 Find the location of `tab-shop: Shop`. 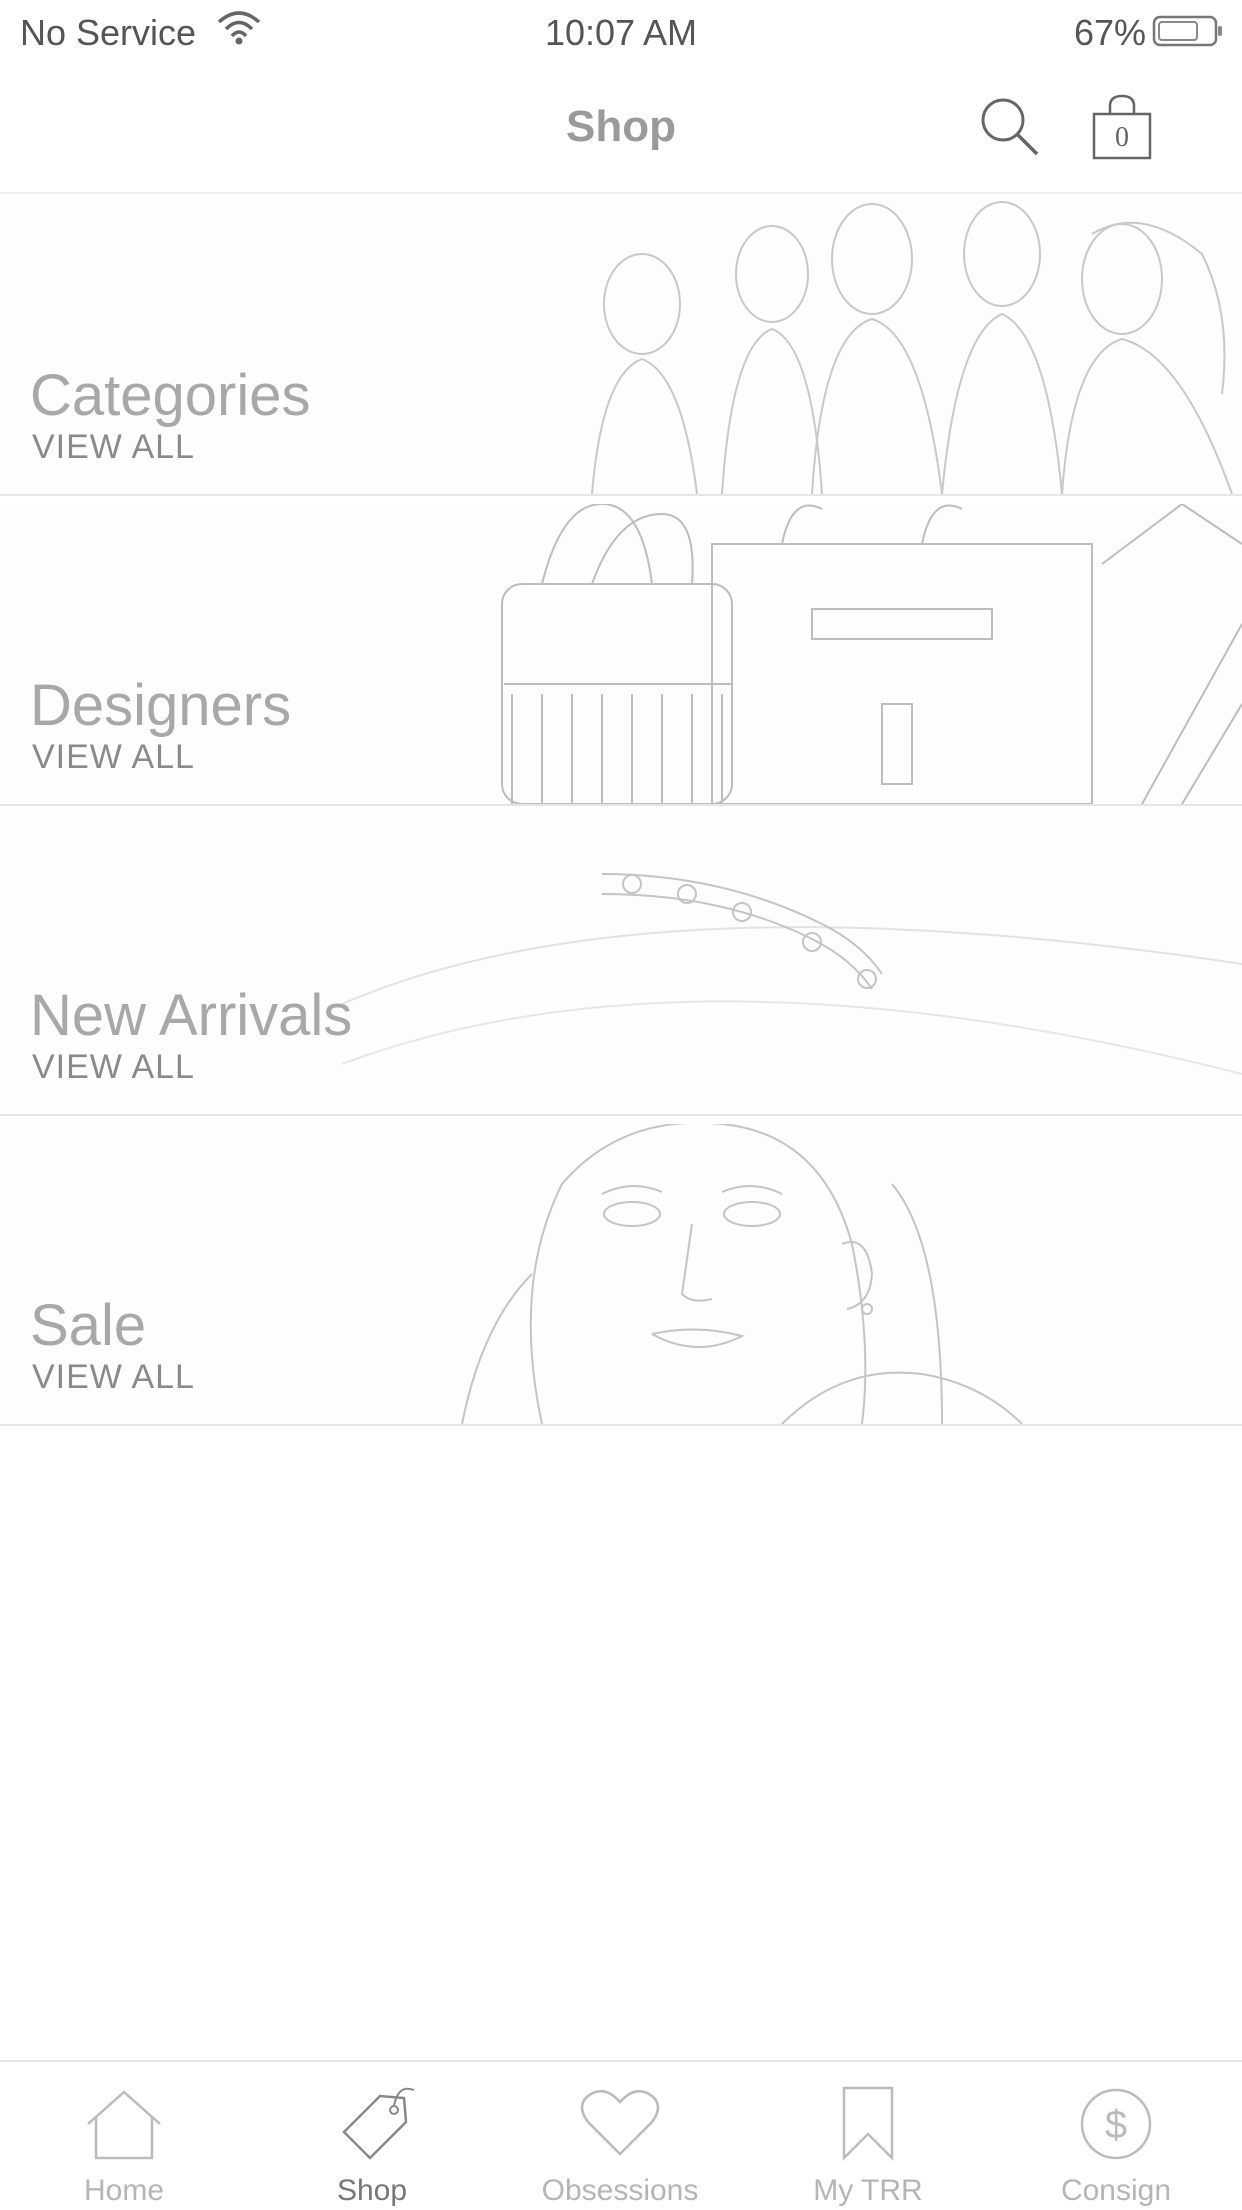

tab-shop: Shop is located at coordinates (372, 2136).